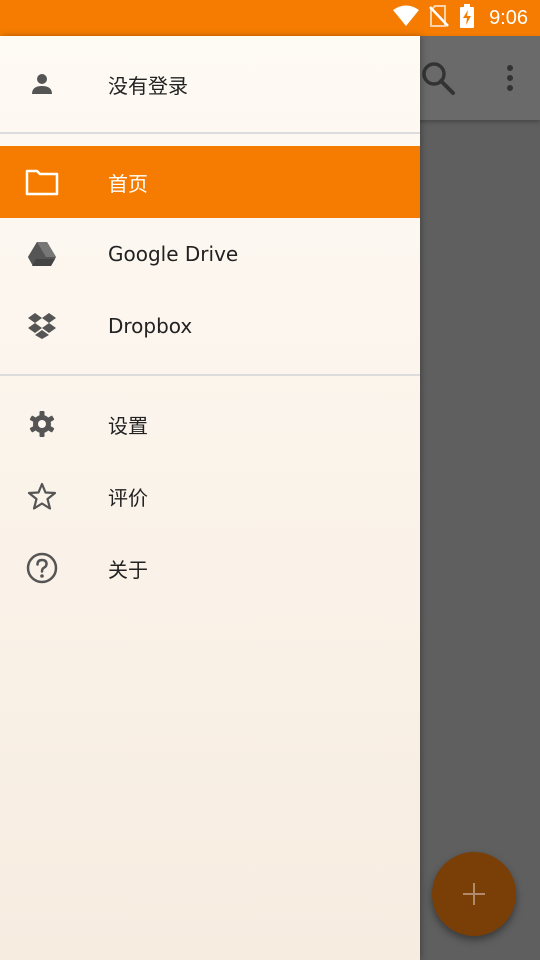  I want to click on nav-item-google-drive: Google Drive, so click(210, 254).